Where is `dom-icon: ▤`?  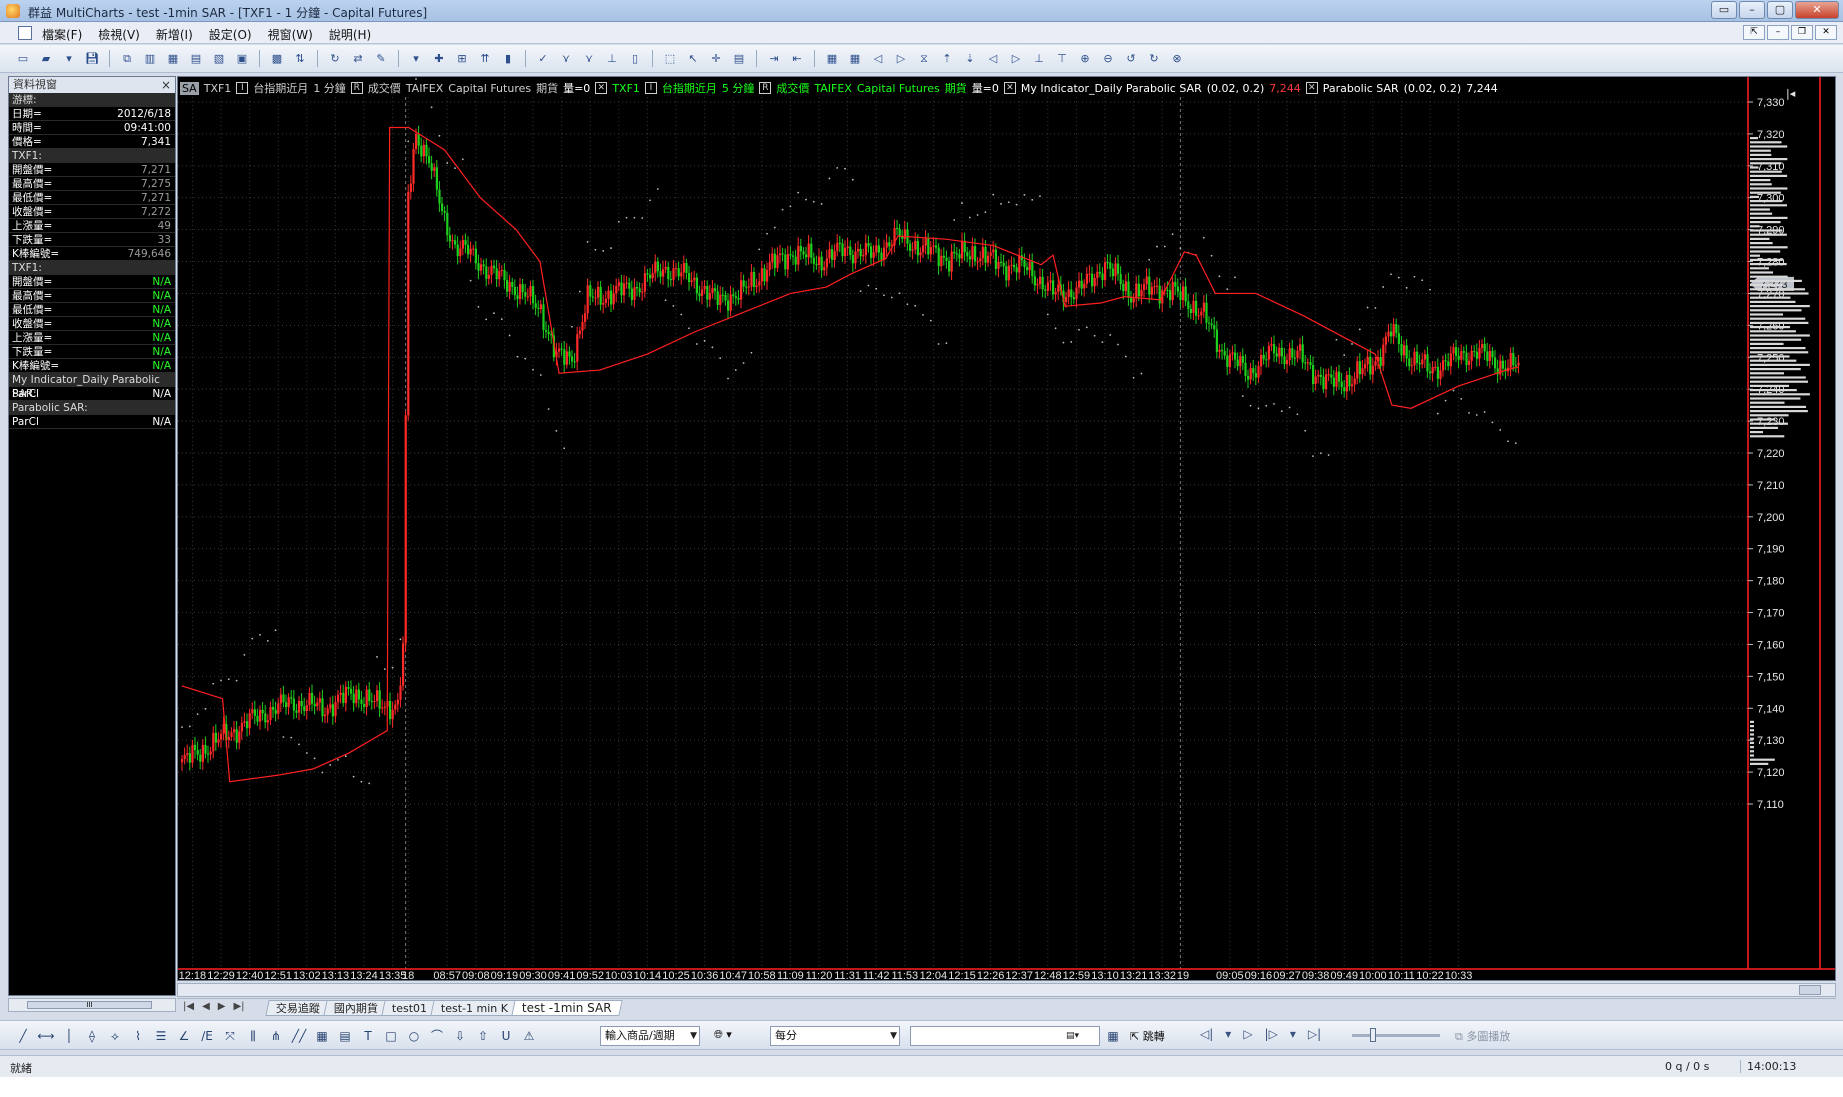
dom-icon: ▤ is located at coordinates (196, 58).